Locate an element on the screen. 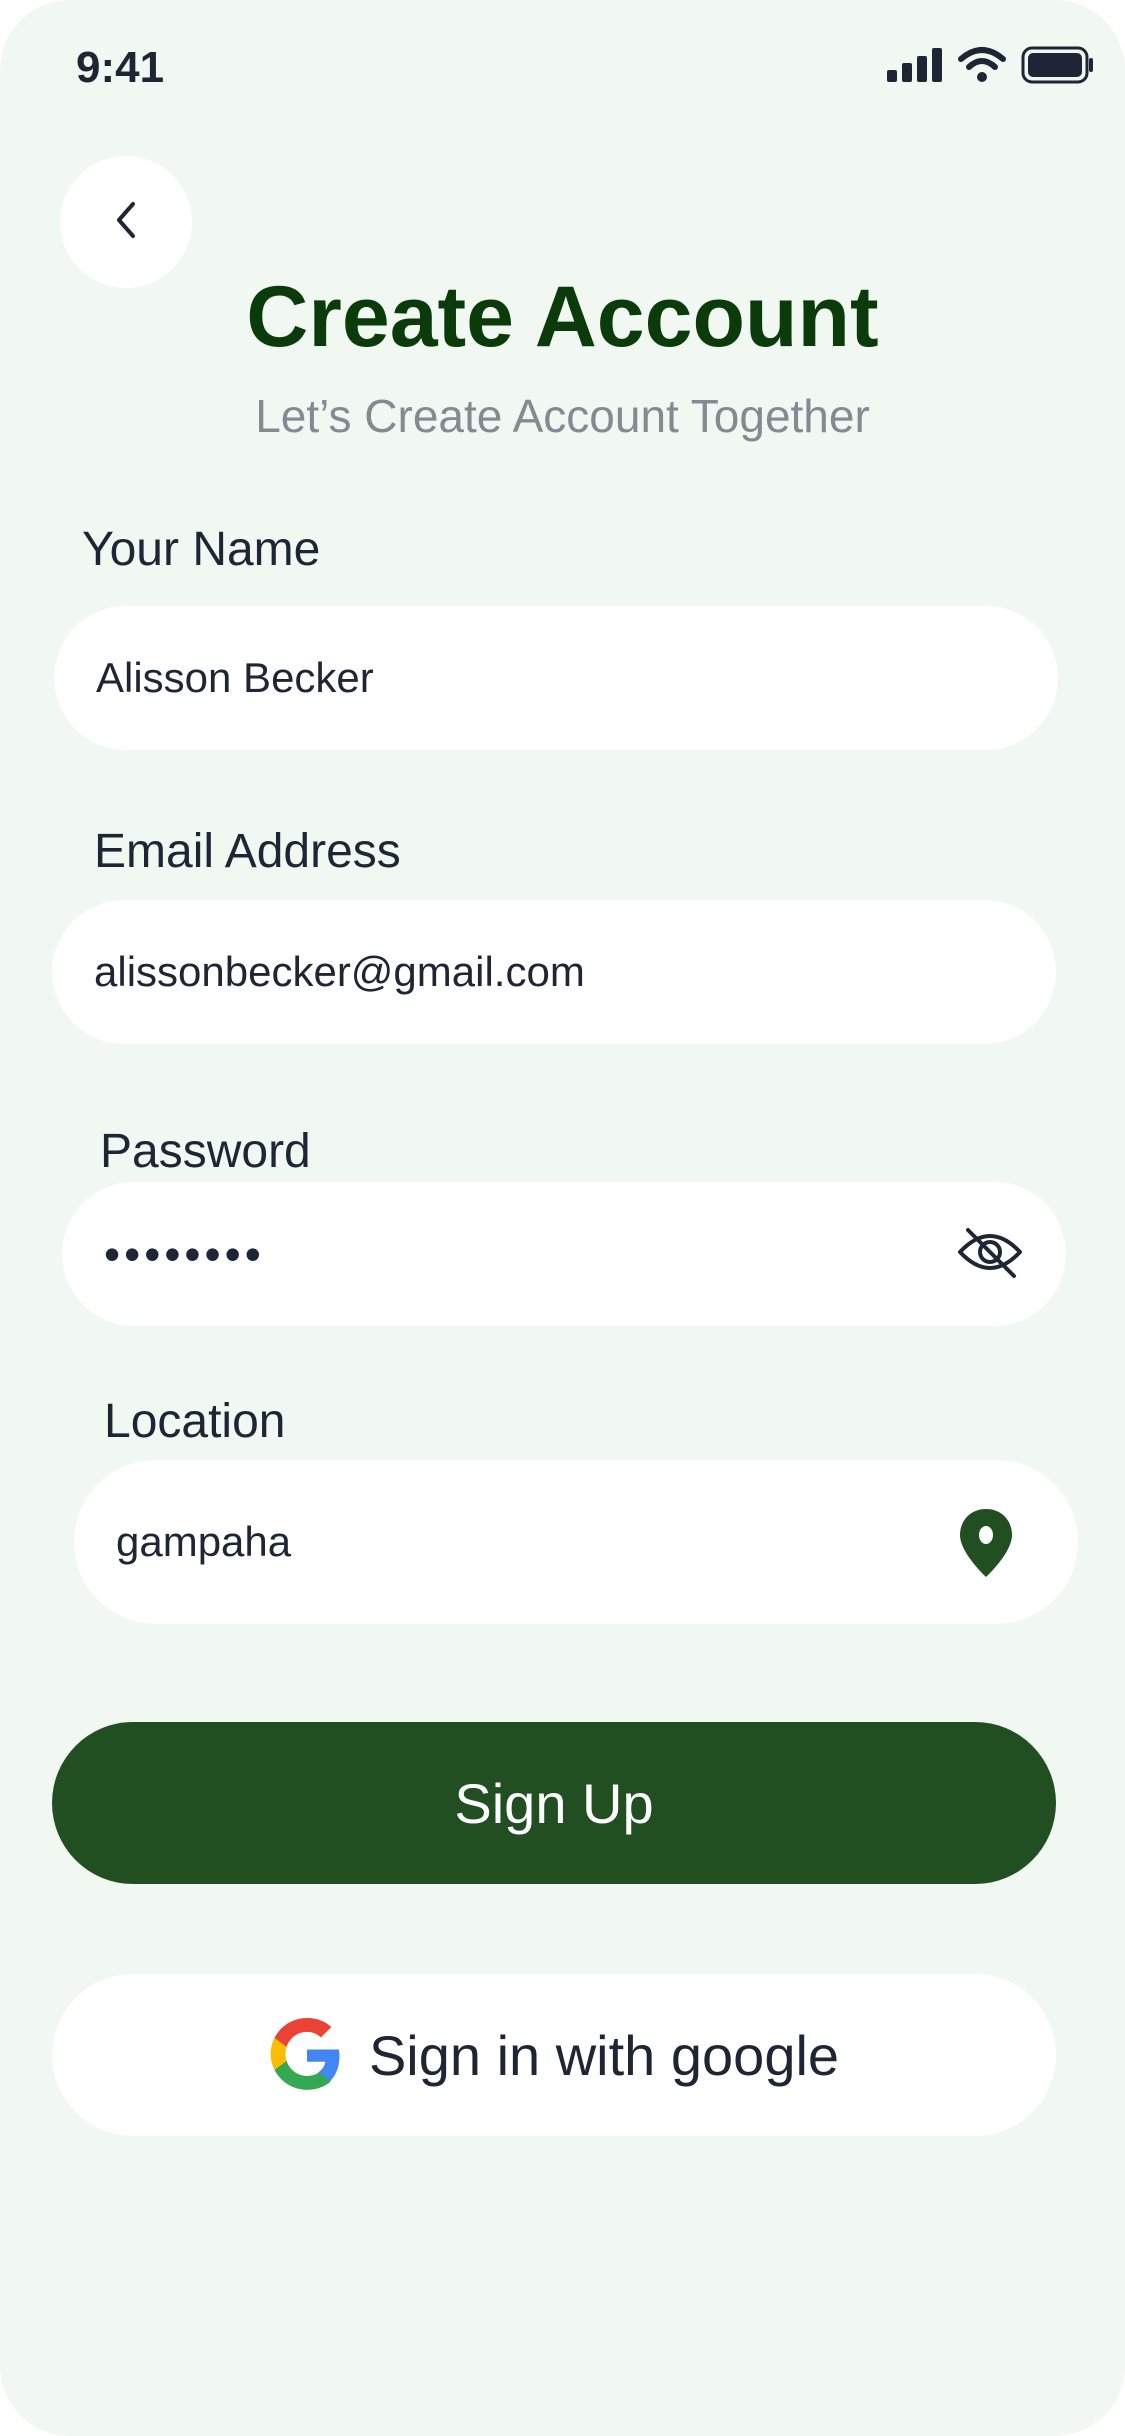  google-sign-in-button: Sign in with google is located at coordinates (554, 2055).